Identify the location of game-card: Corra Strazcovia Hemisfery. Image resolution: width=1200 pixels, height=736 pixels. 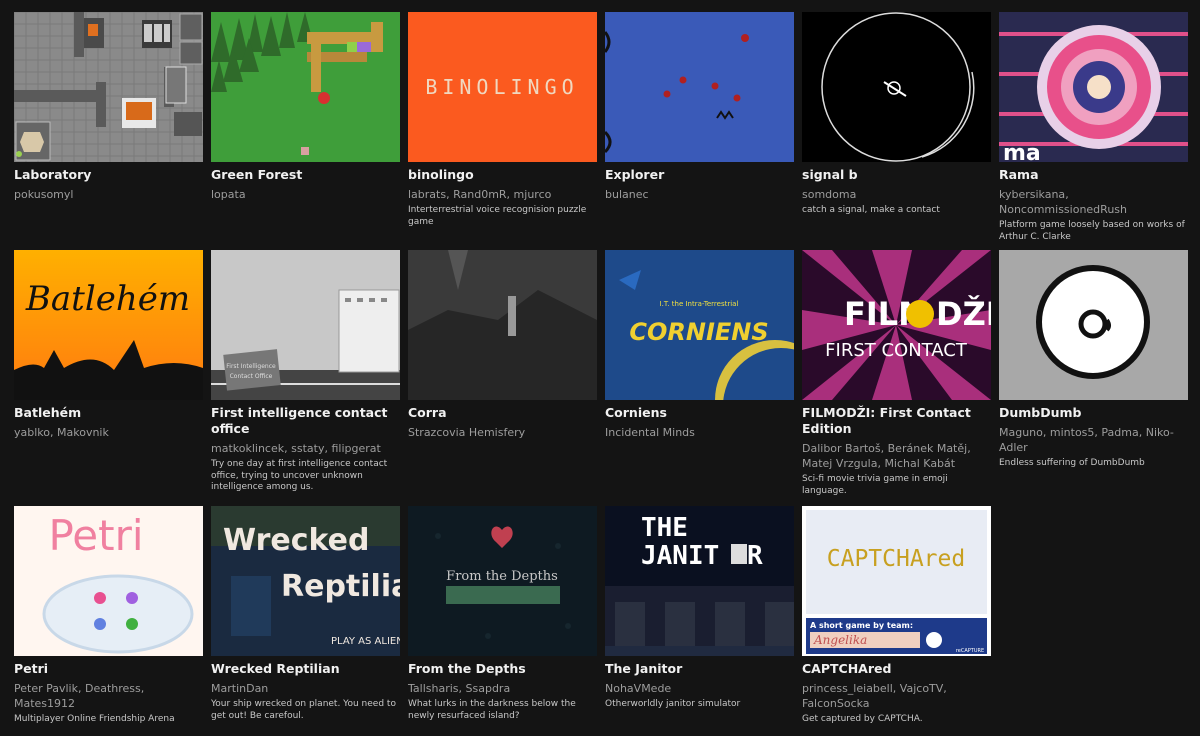
(502, 378).